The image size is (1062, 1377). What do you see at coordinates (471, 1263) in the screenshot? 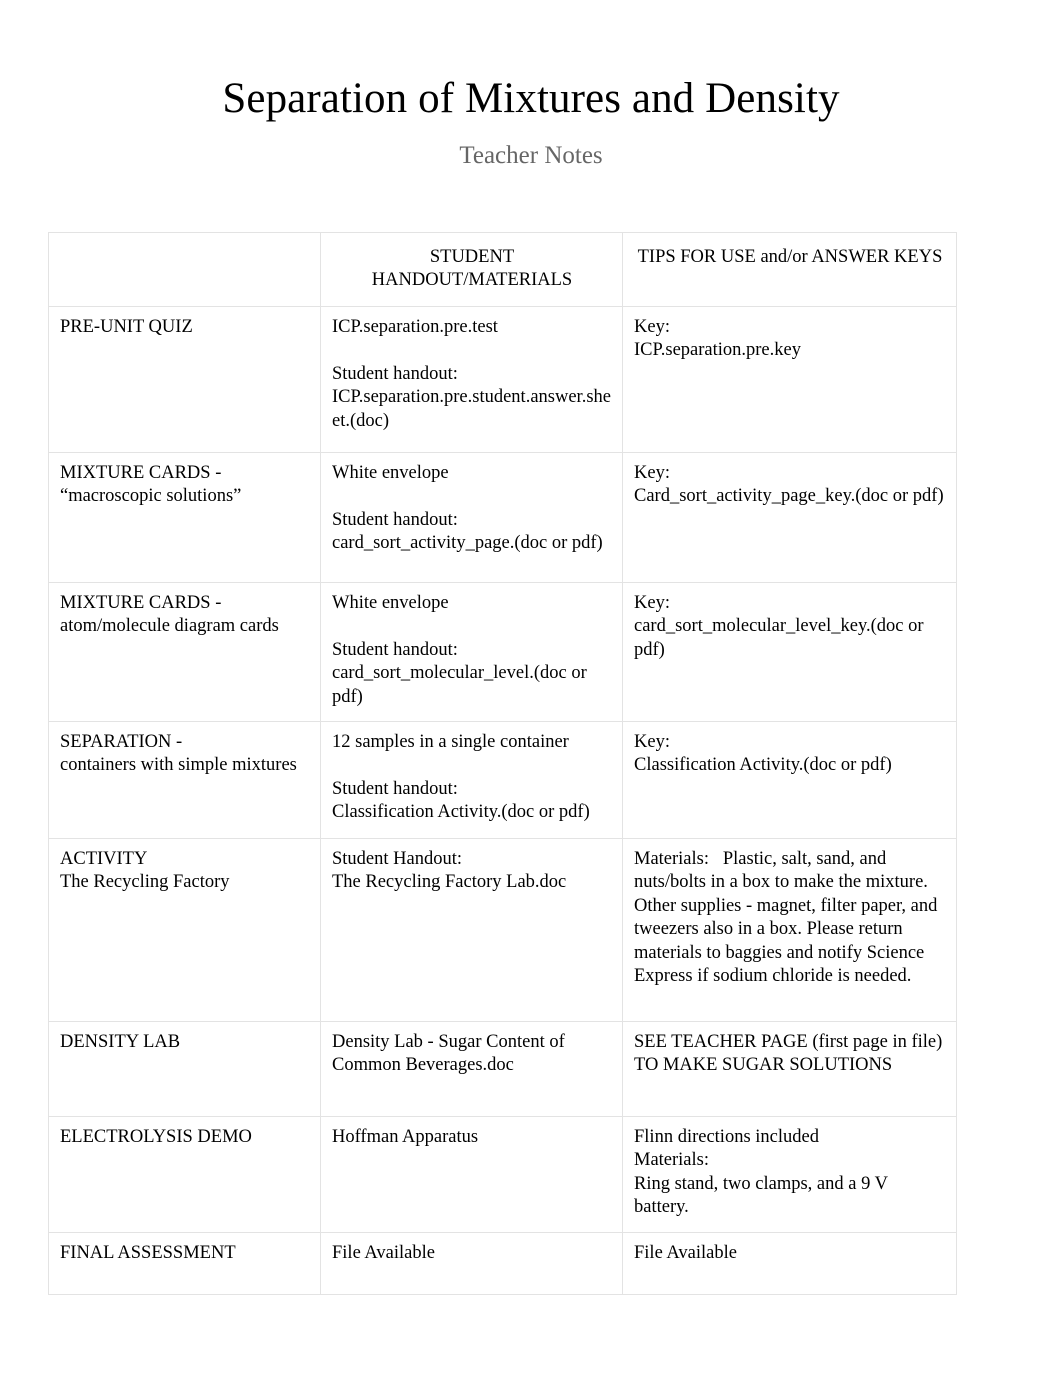
I see `cell-handout: File Available` at bounding box center [471, 1263].